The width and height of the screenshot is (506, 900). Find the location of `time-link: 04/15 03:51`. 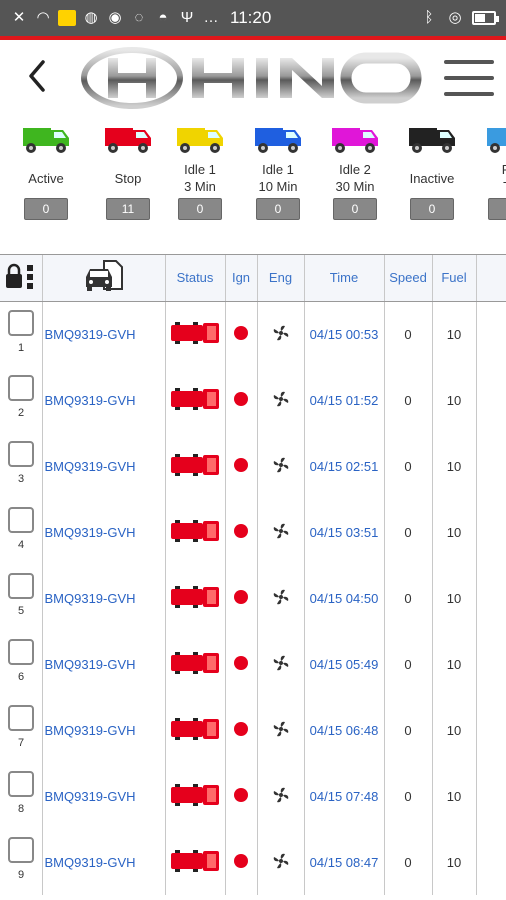

time-link: 04/15 03:51 is located at coordinates (344, 532).